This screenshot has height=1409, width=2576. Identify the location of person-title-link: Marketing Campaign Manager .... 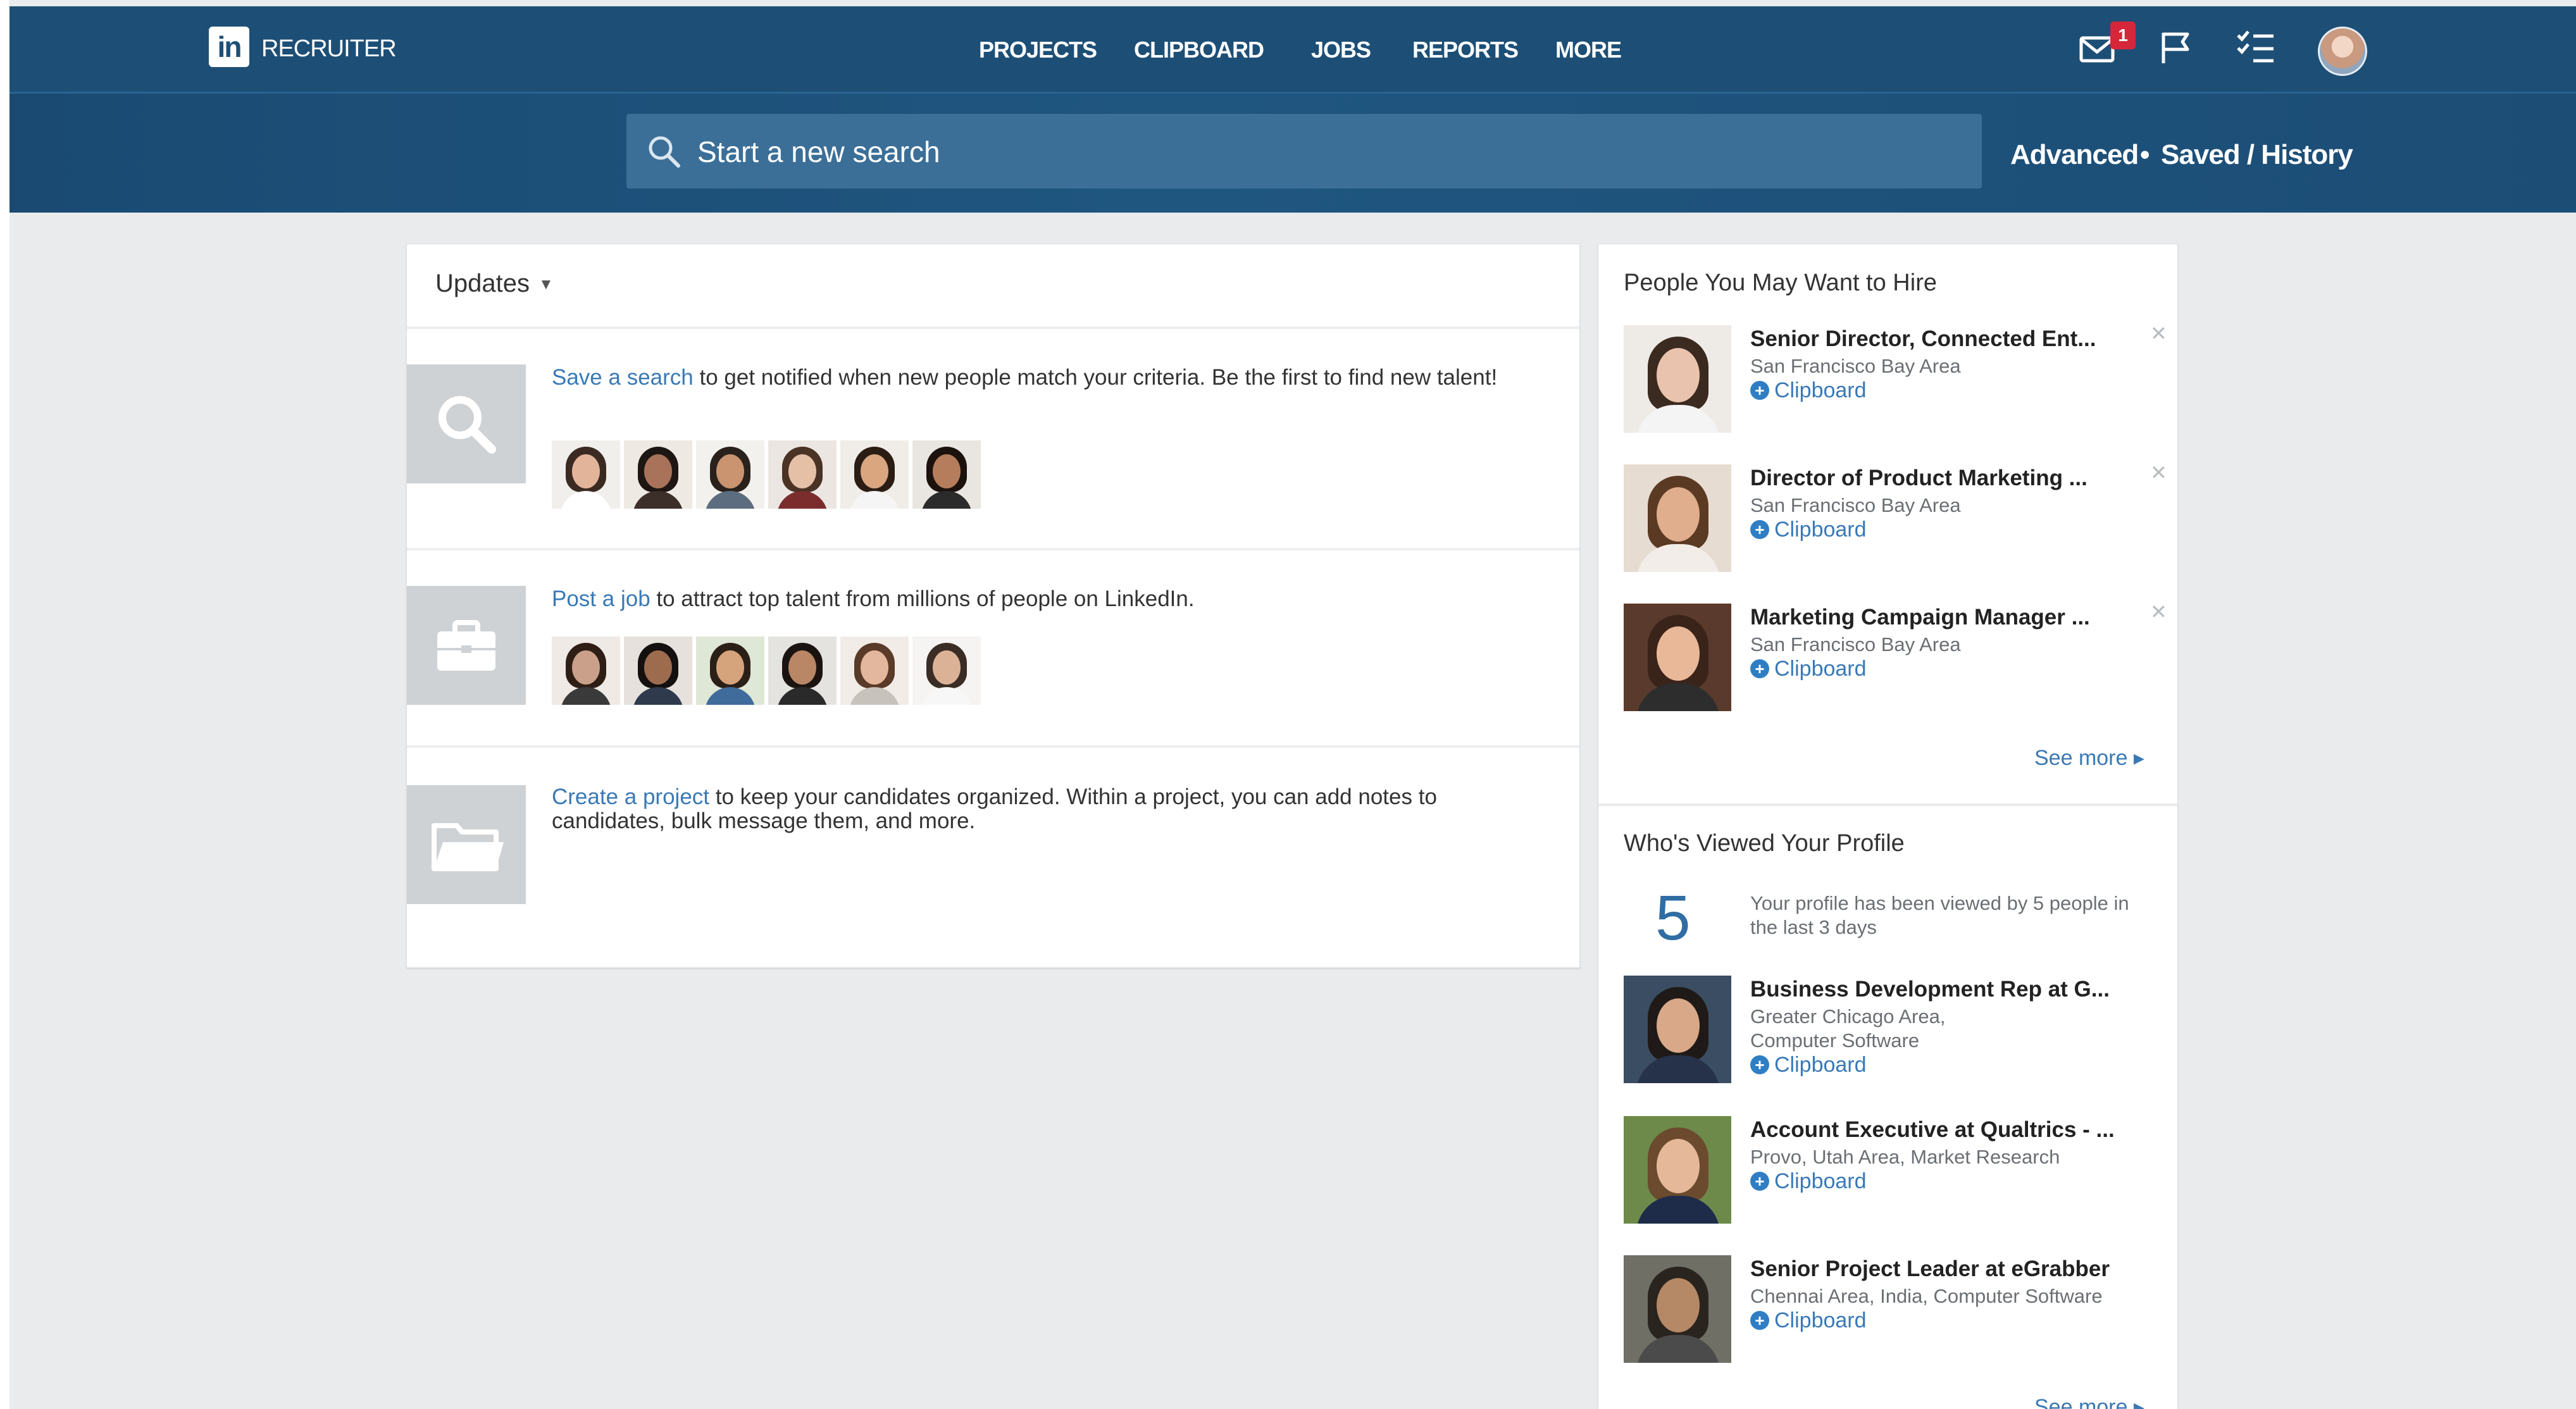
(1946, 617).